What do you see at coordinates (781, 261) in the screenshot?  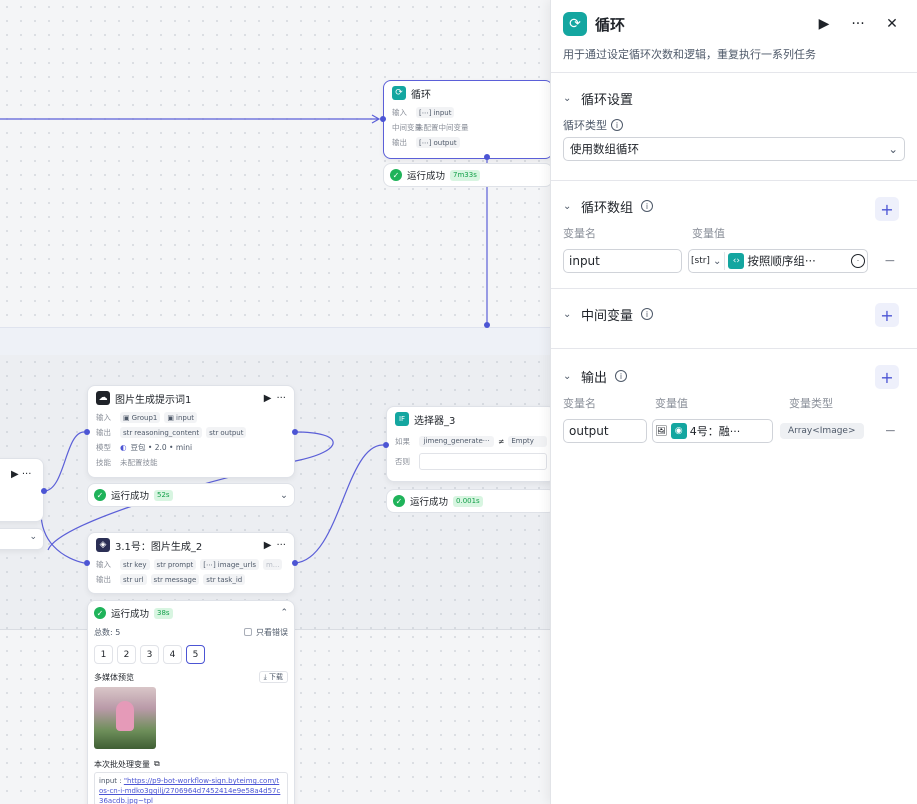 I see `array-value-text: 按照顺序组···` at bounding box center [781, 261].